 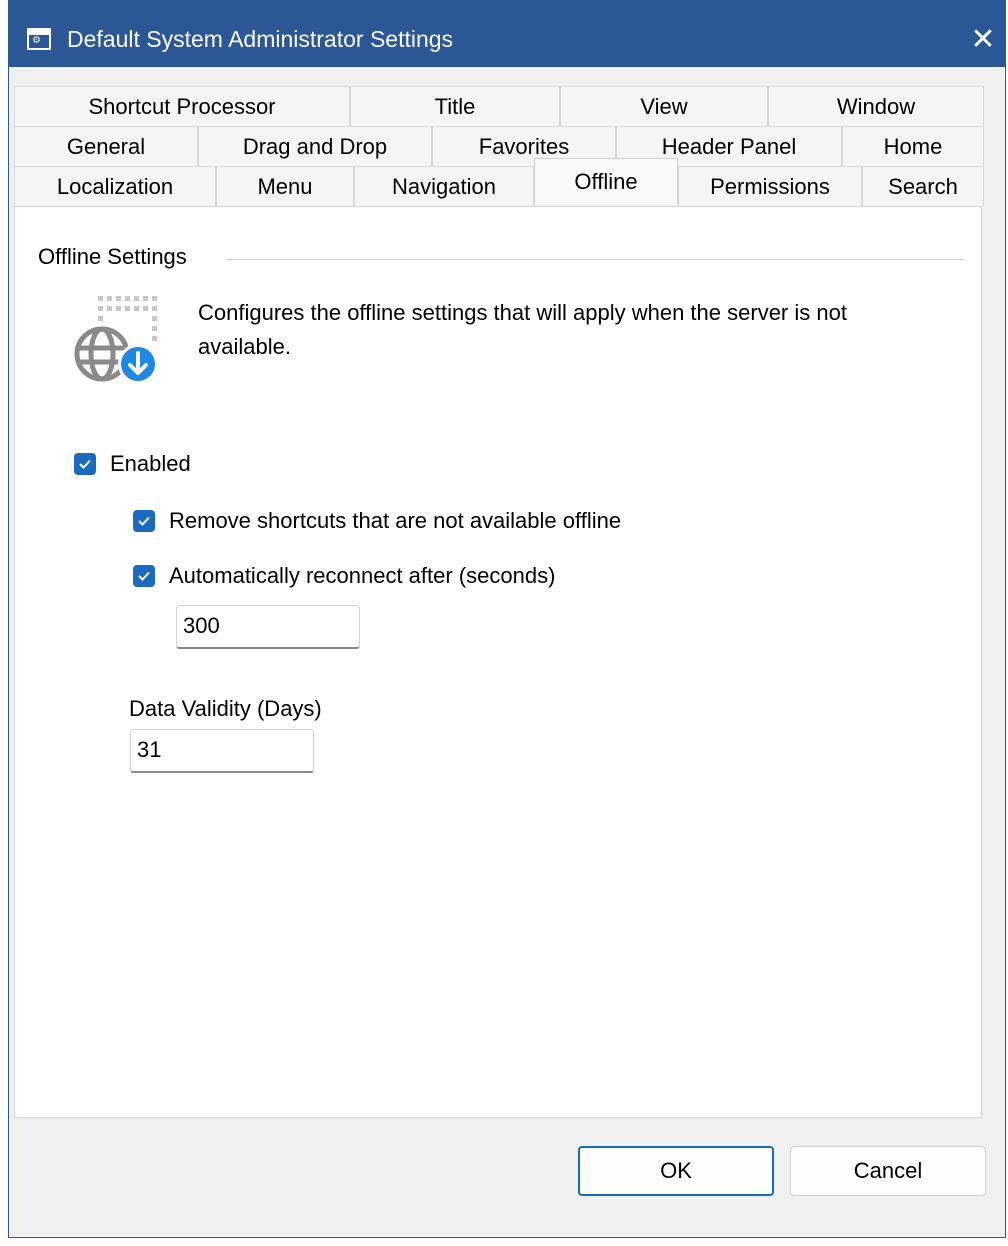 What do you see at coordinates (117, 257) in the screenshot?
I see `group-title-offline-settings: Offline Settings` at bounding box center [117, 257].